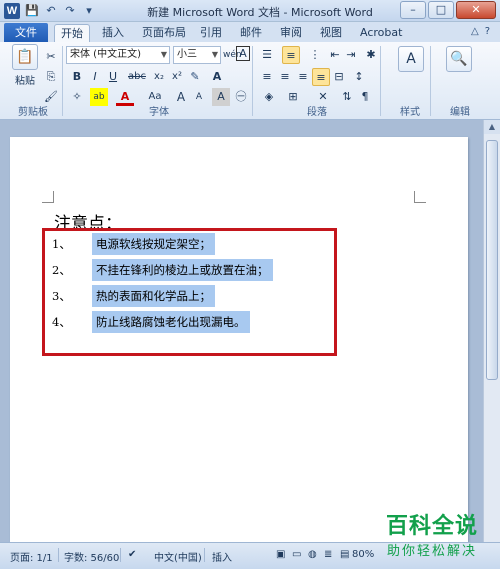  I want to click on character-border-icon: A, so click(243, 53).